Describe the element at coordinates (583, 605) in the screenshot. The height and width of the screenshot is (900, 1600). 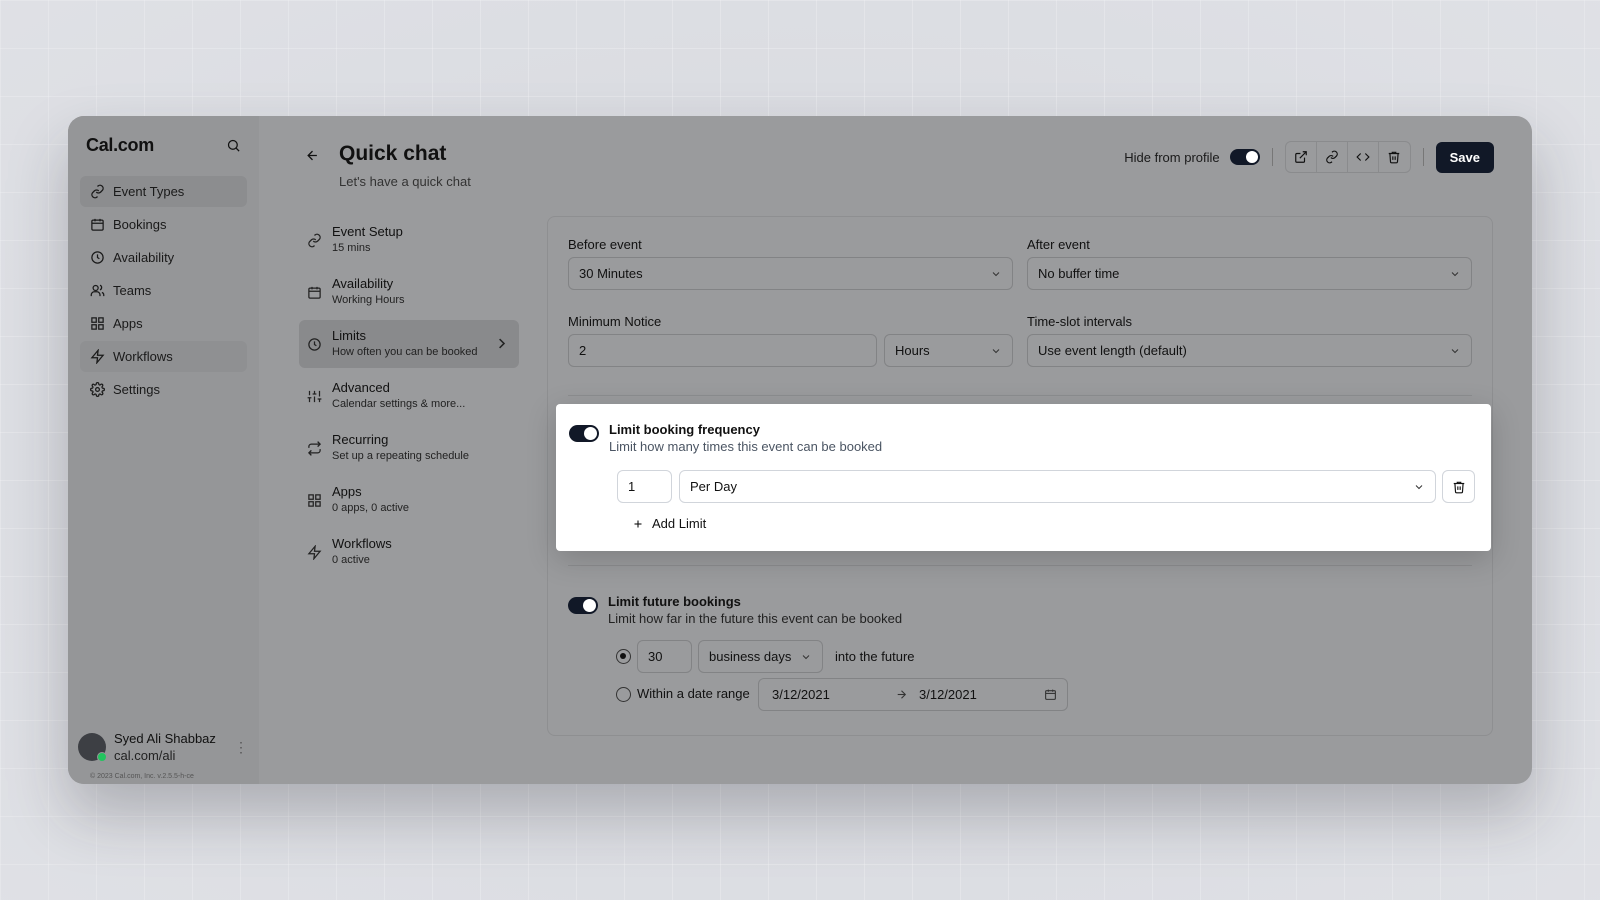
I see `limit-future-toggle` at that location.